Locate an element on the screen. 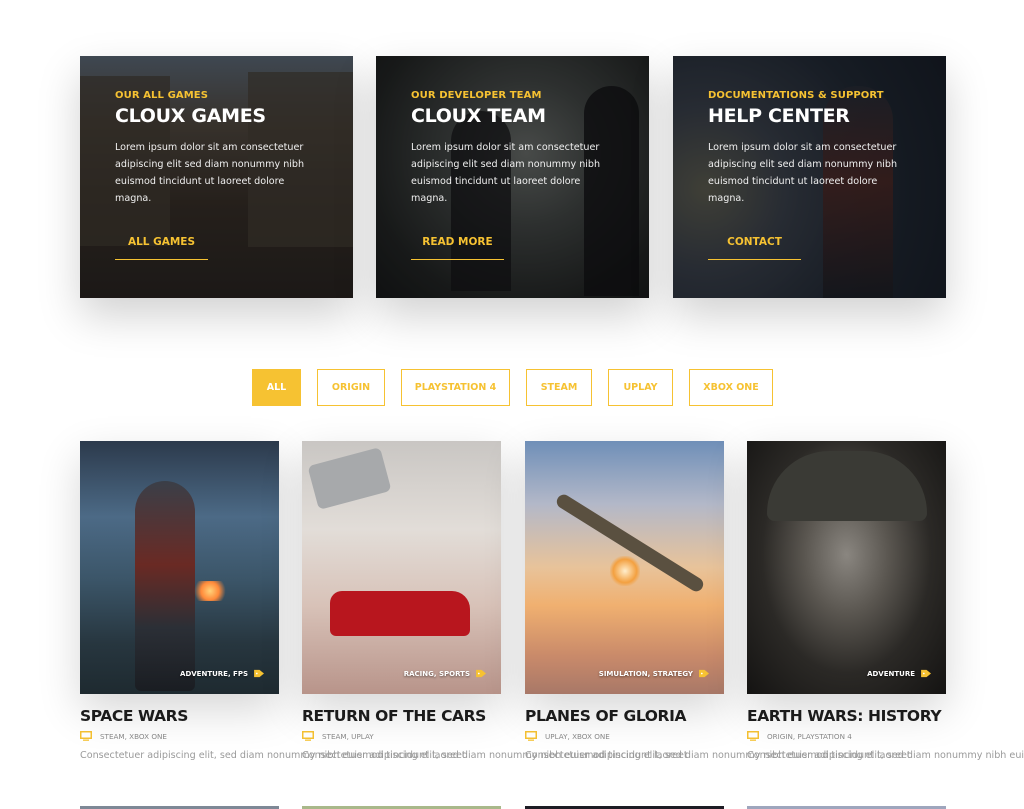 The width and height of the screenshot is (1024, 809). genre-tags: ADVENTURE is located at coordinates (899, 673).